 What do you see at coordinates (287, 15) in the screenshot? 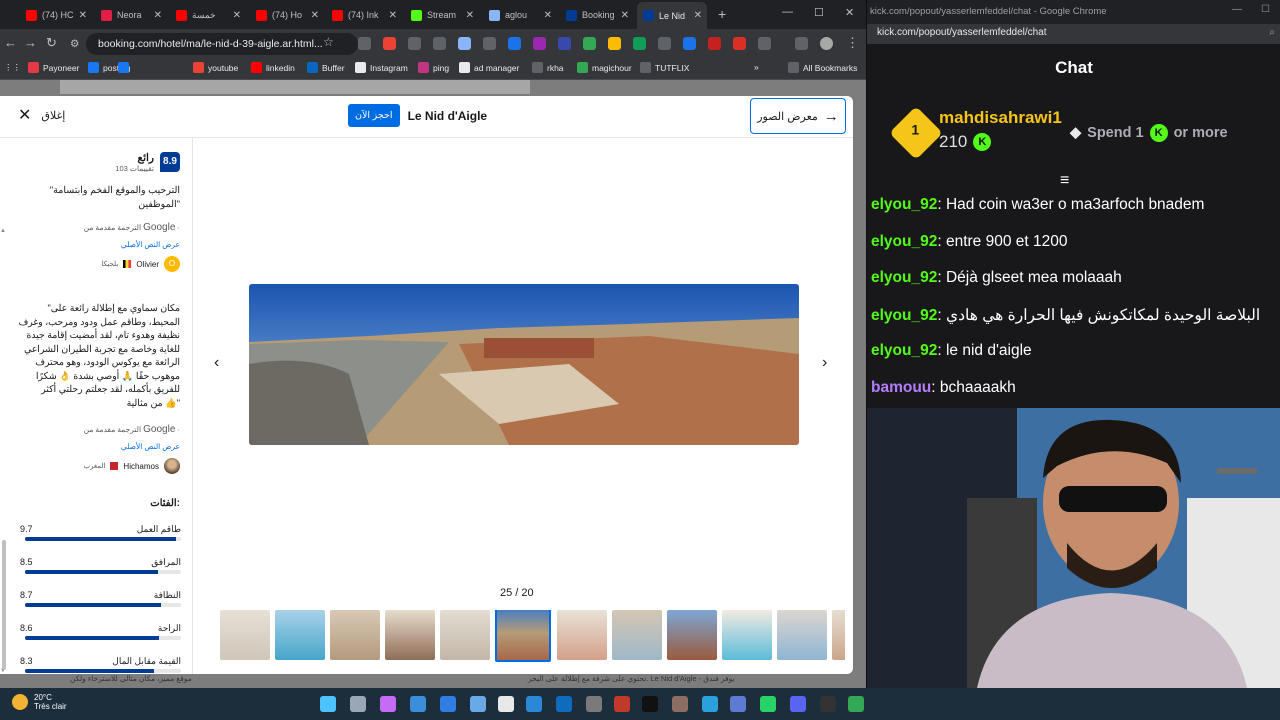
I see `browser-tab: (74) Ho ✕` at bounding box center [287, 15].